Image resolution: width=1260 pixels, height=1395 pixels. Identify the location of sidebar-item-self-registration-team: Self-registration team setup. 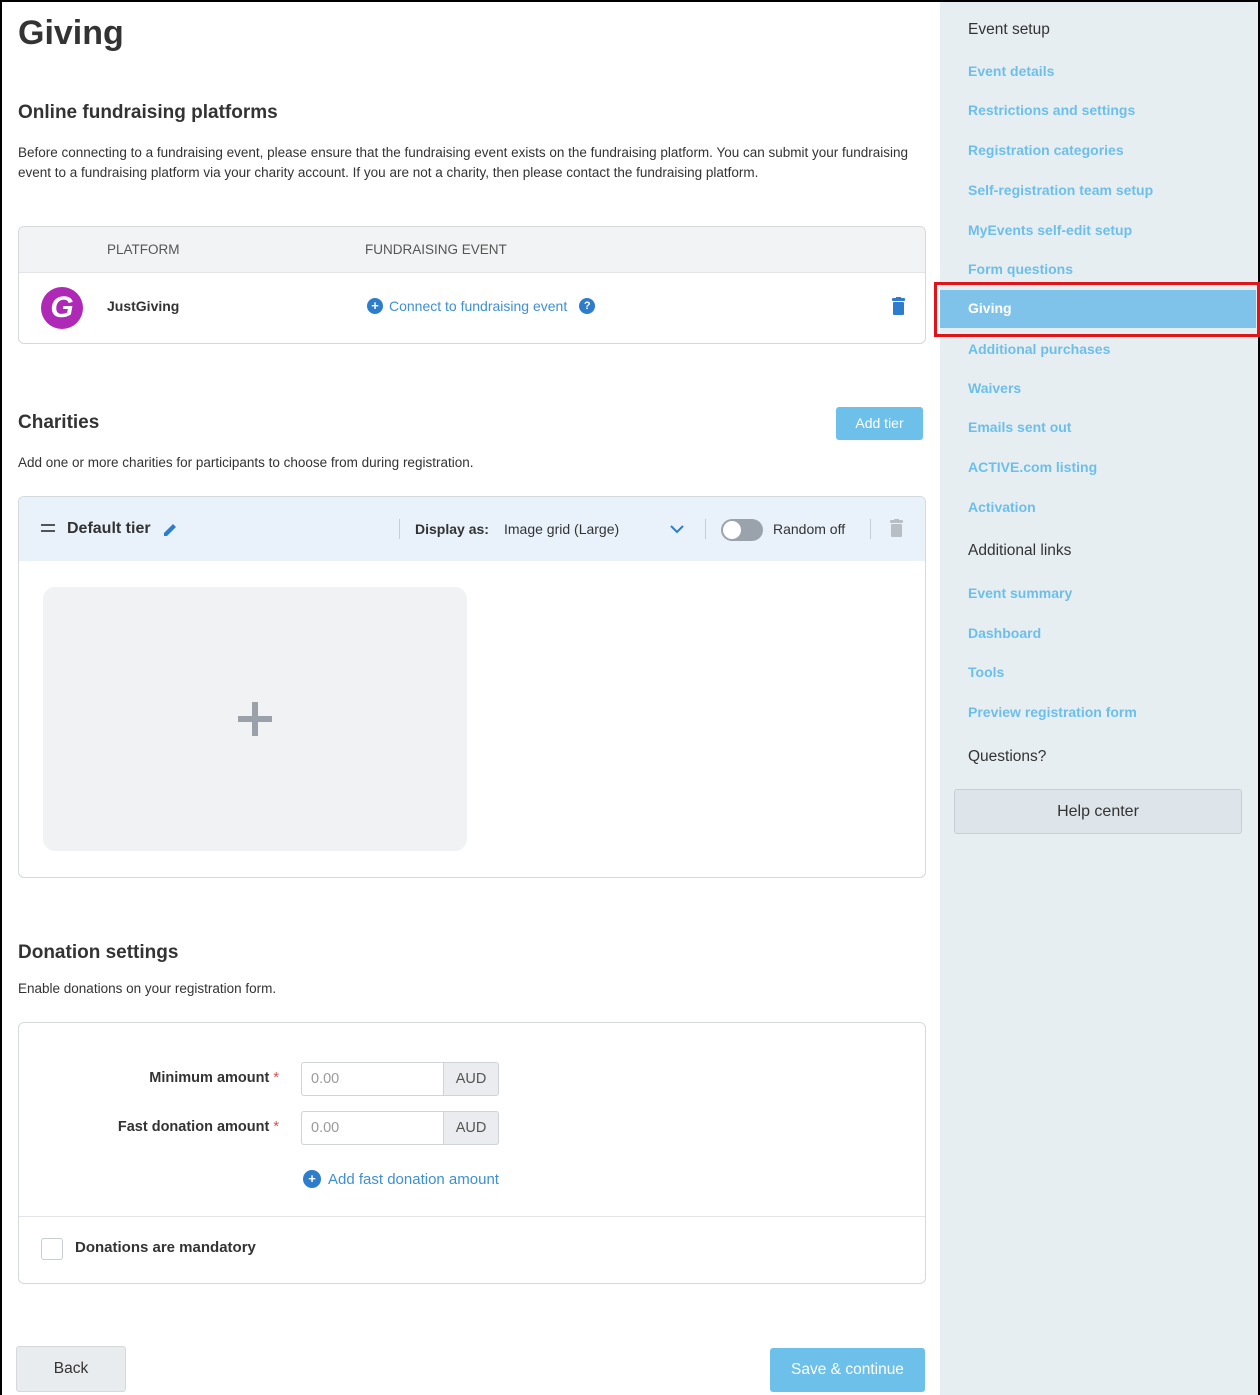
(1060, 190).